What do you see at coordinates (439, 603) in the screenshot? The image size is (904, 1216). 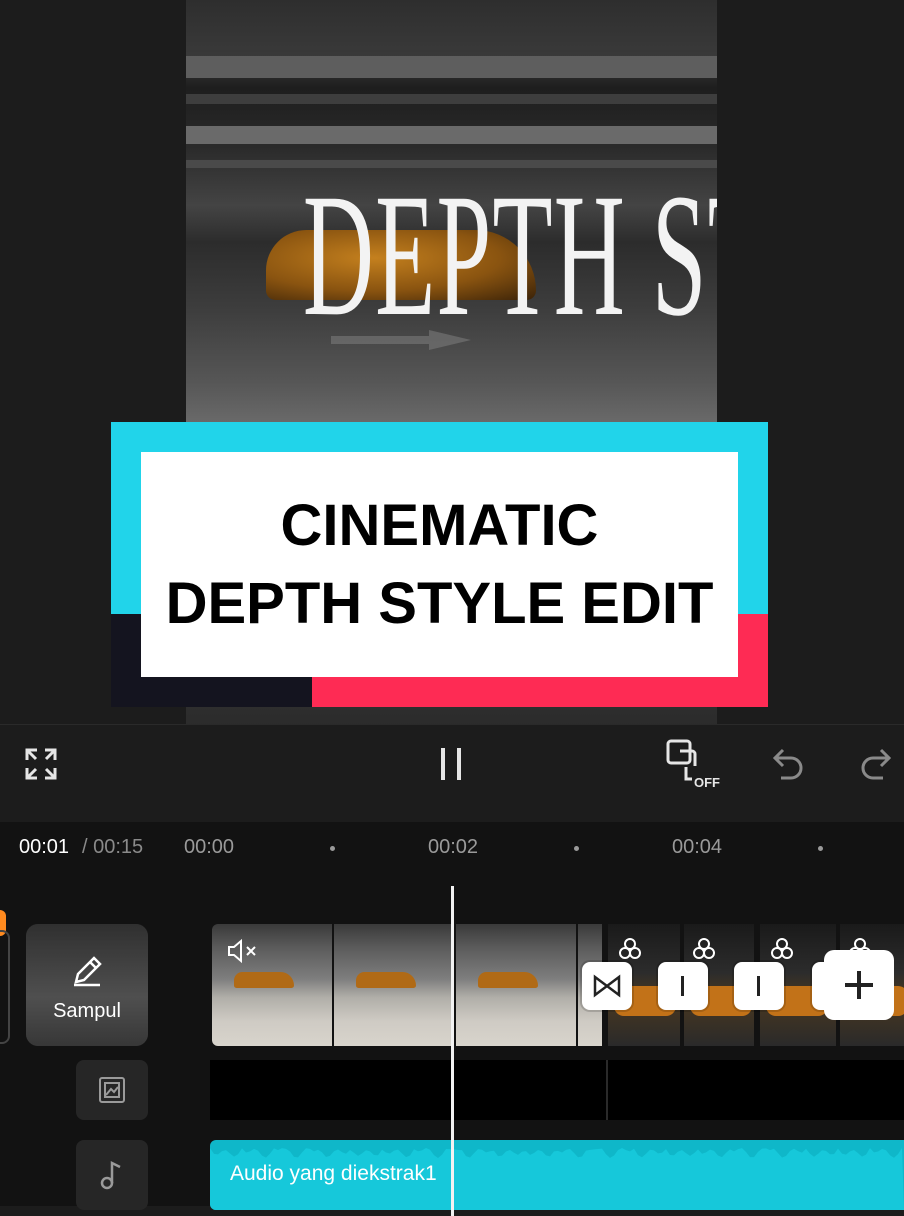 I see `banner-line-2: DEPTH STYLE EDIT` at bounding box center [439, 603].